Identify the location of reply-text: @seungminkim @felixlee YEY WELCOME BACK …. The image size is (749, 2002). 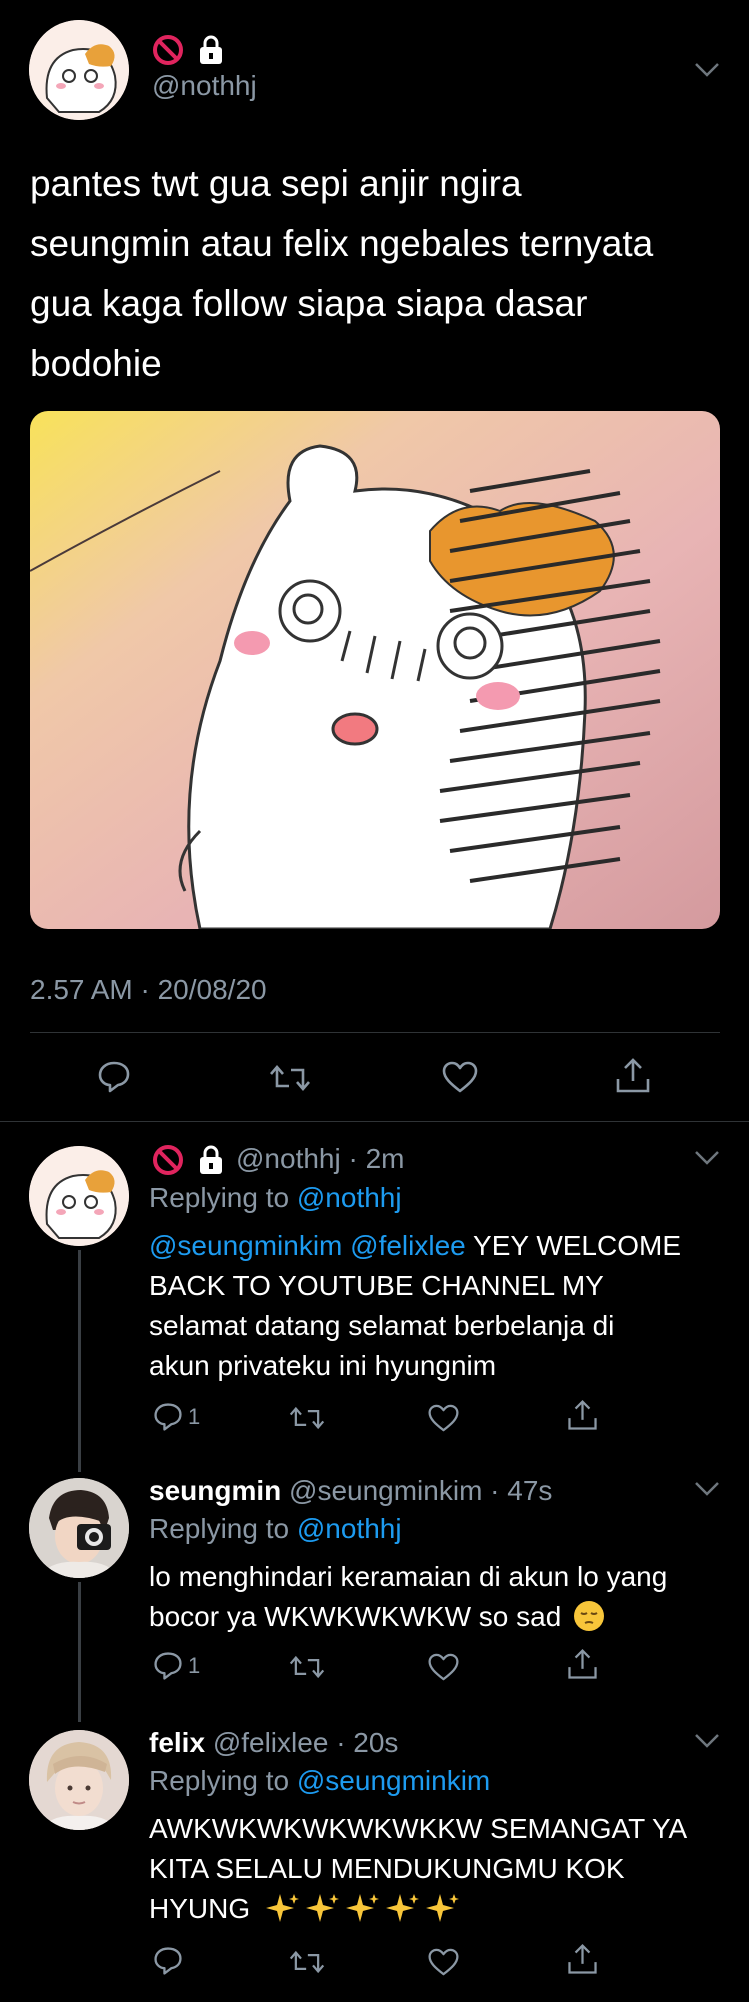
(415, 1306).